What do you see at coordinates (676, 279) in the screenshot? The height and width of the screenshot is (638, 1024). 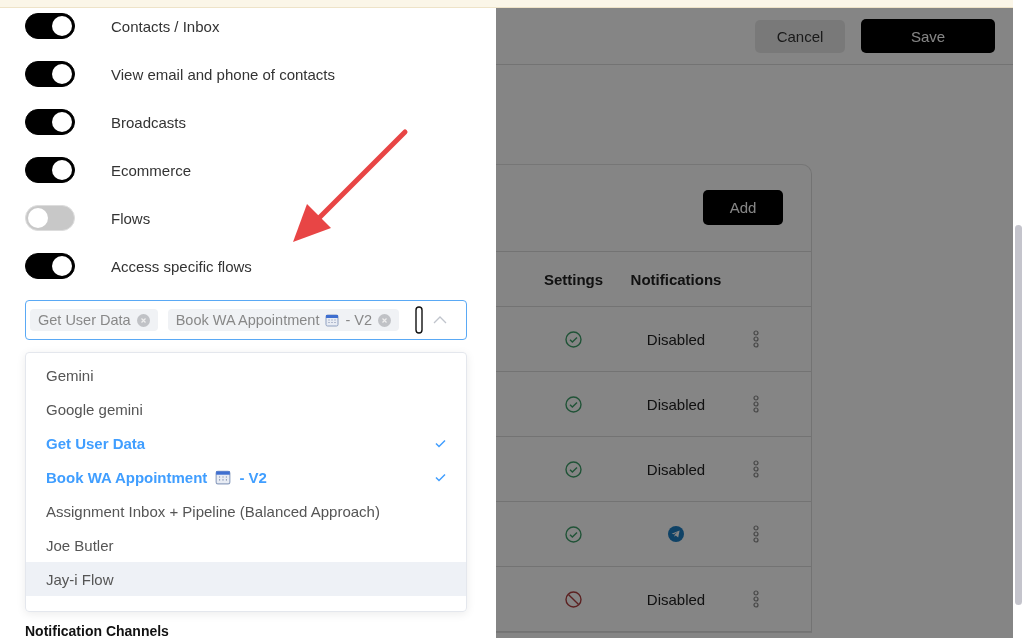 I see `column-header: Notifications` at bounding box center [676, 279].